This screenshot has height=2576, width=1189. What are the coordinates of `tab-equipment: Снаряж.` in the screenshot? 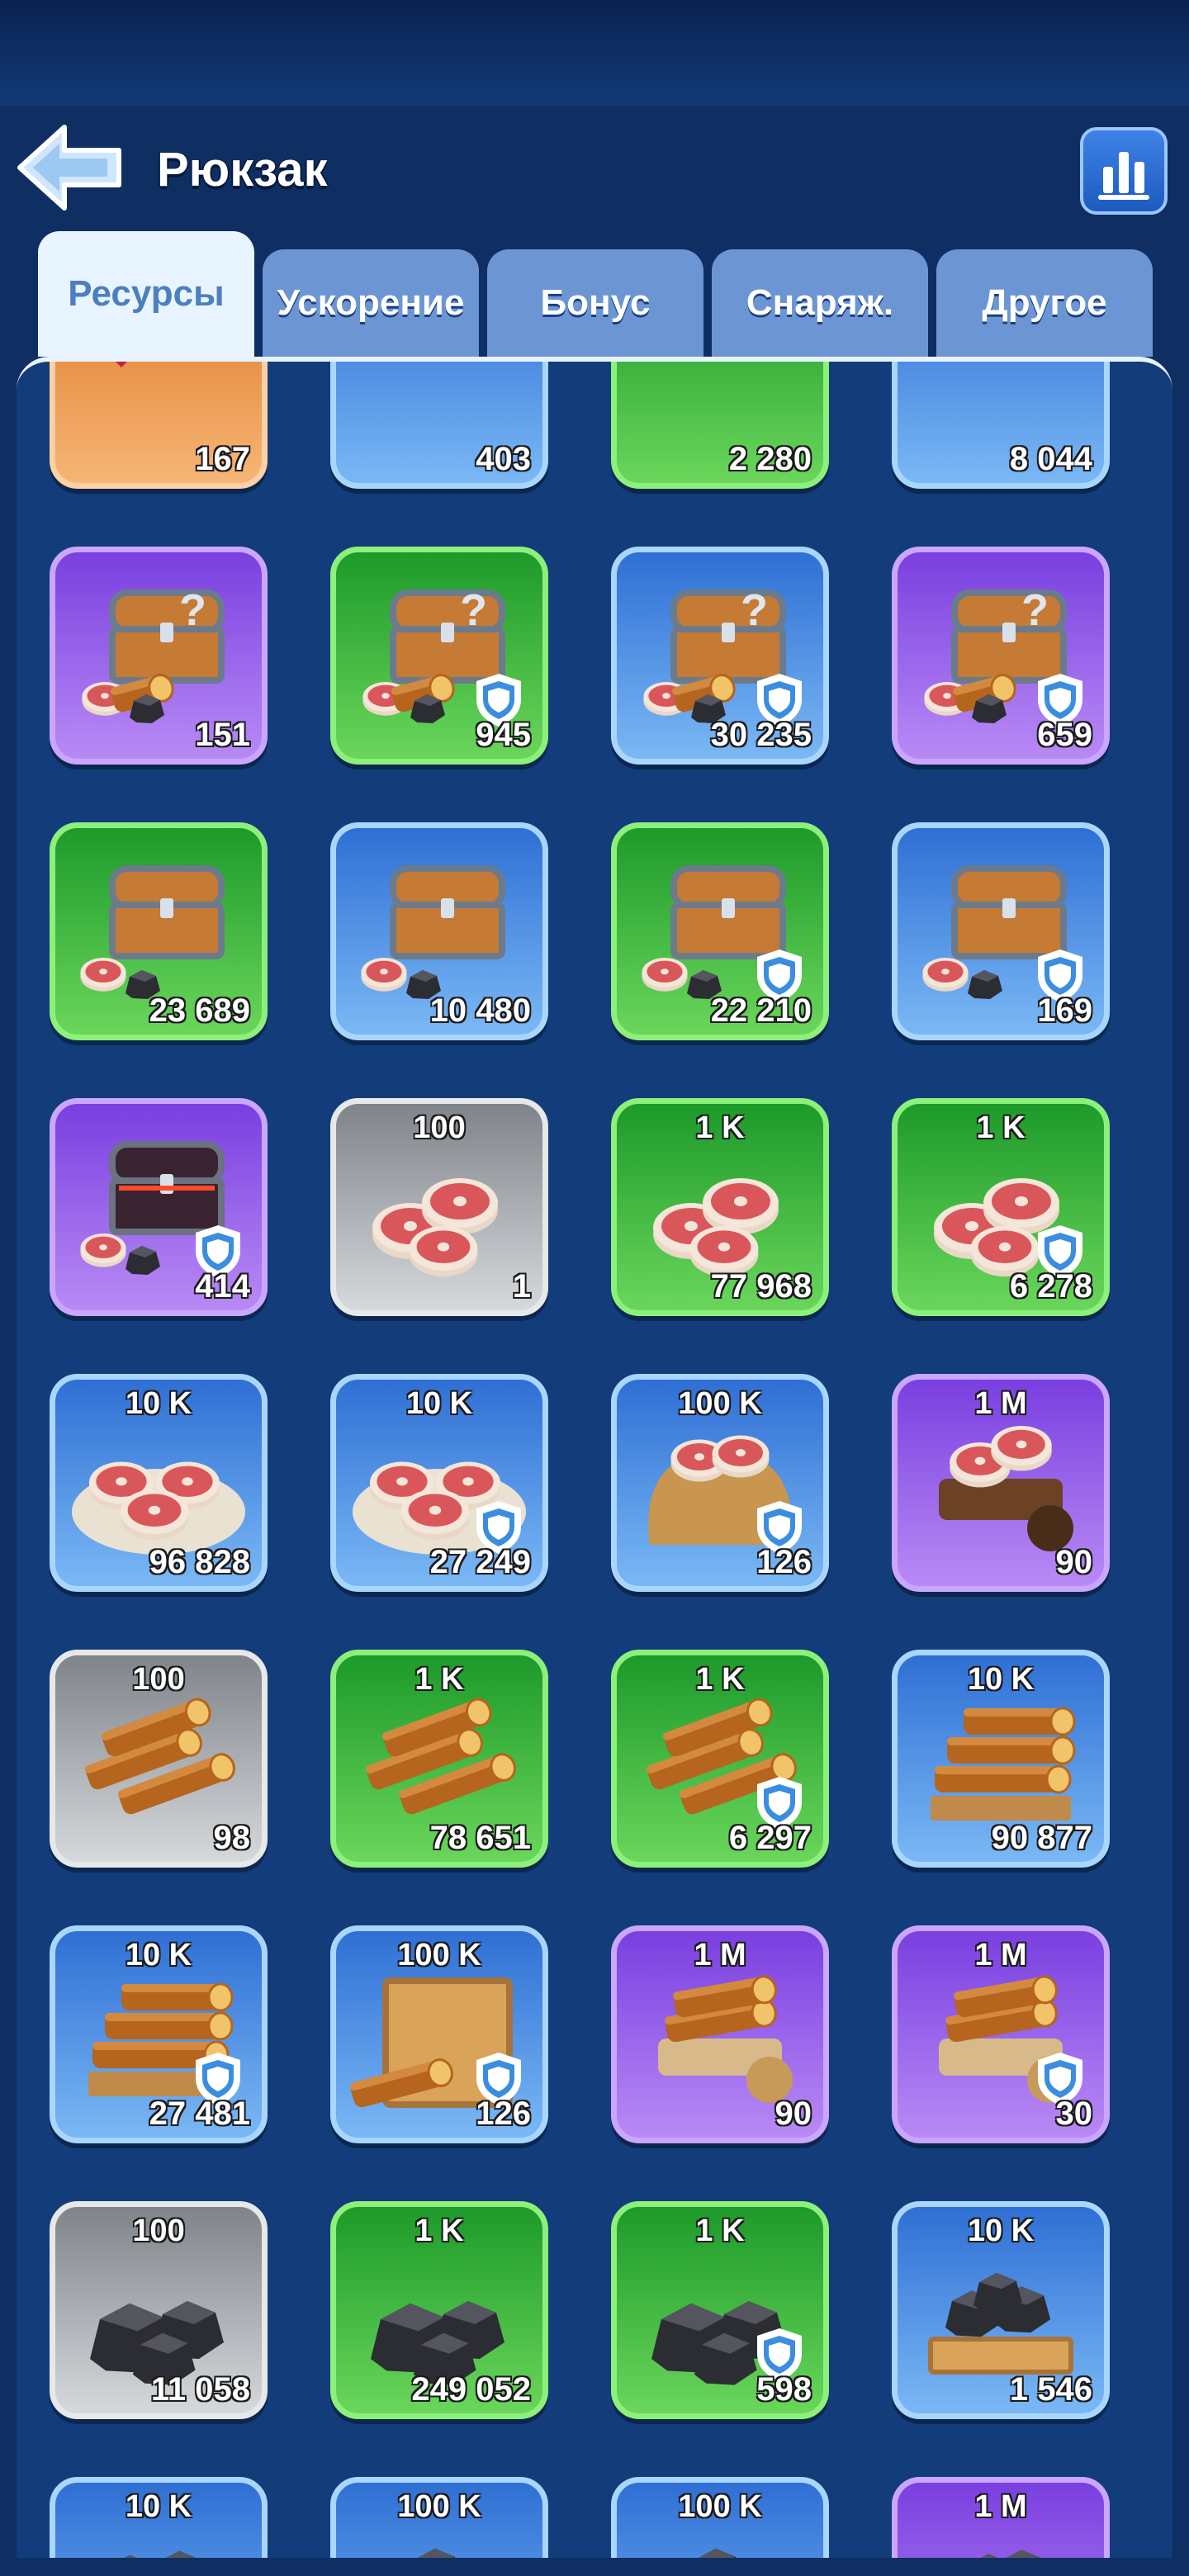 It's located at (820, 303).